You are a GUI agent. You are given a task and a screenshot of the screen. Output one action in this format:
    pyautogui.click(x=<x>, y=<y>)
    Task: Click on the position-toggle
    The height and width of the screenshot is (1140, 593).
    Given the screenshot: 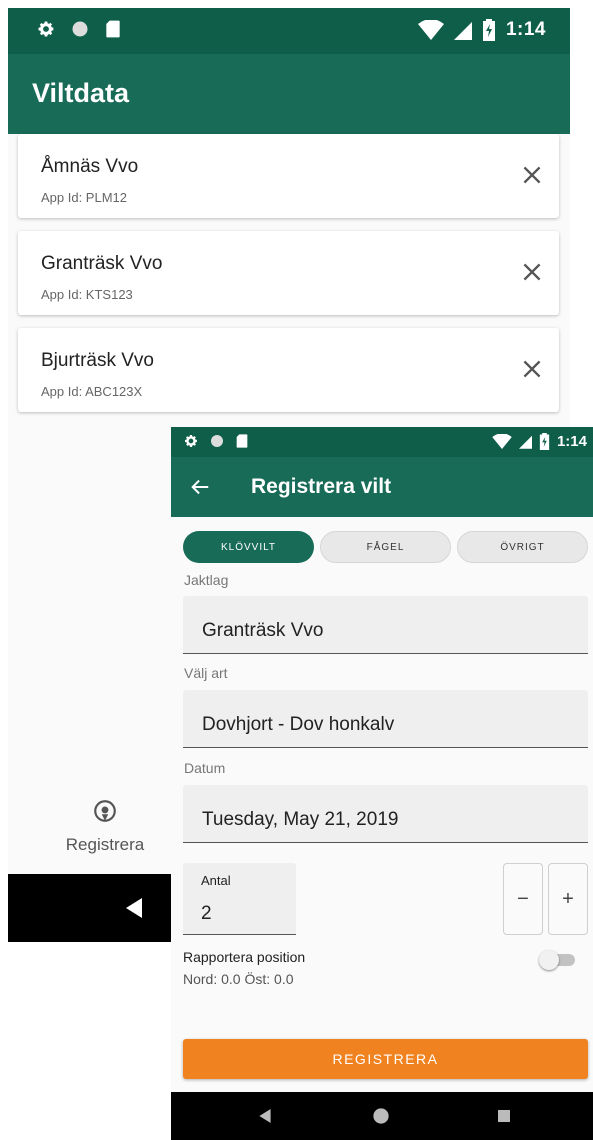 What is the action you would take?
    pyautogui.click(x=558, y=959)
    